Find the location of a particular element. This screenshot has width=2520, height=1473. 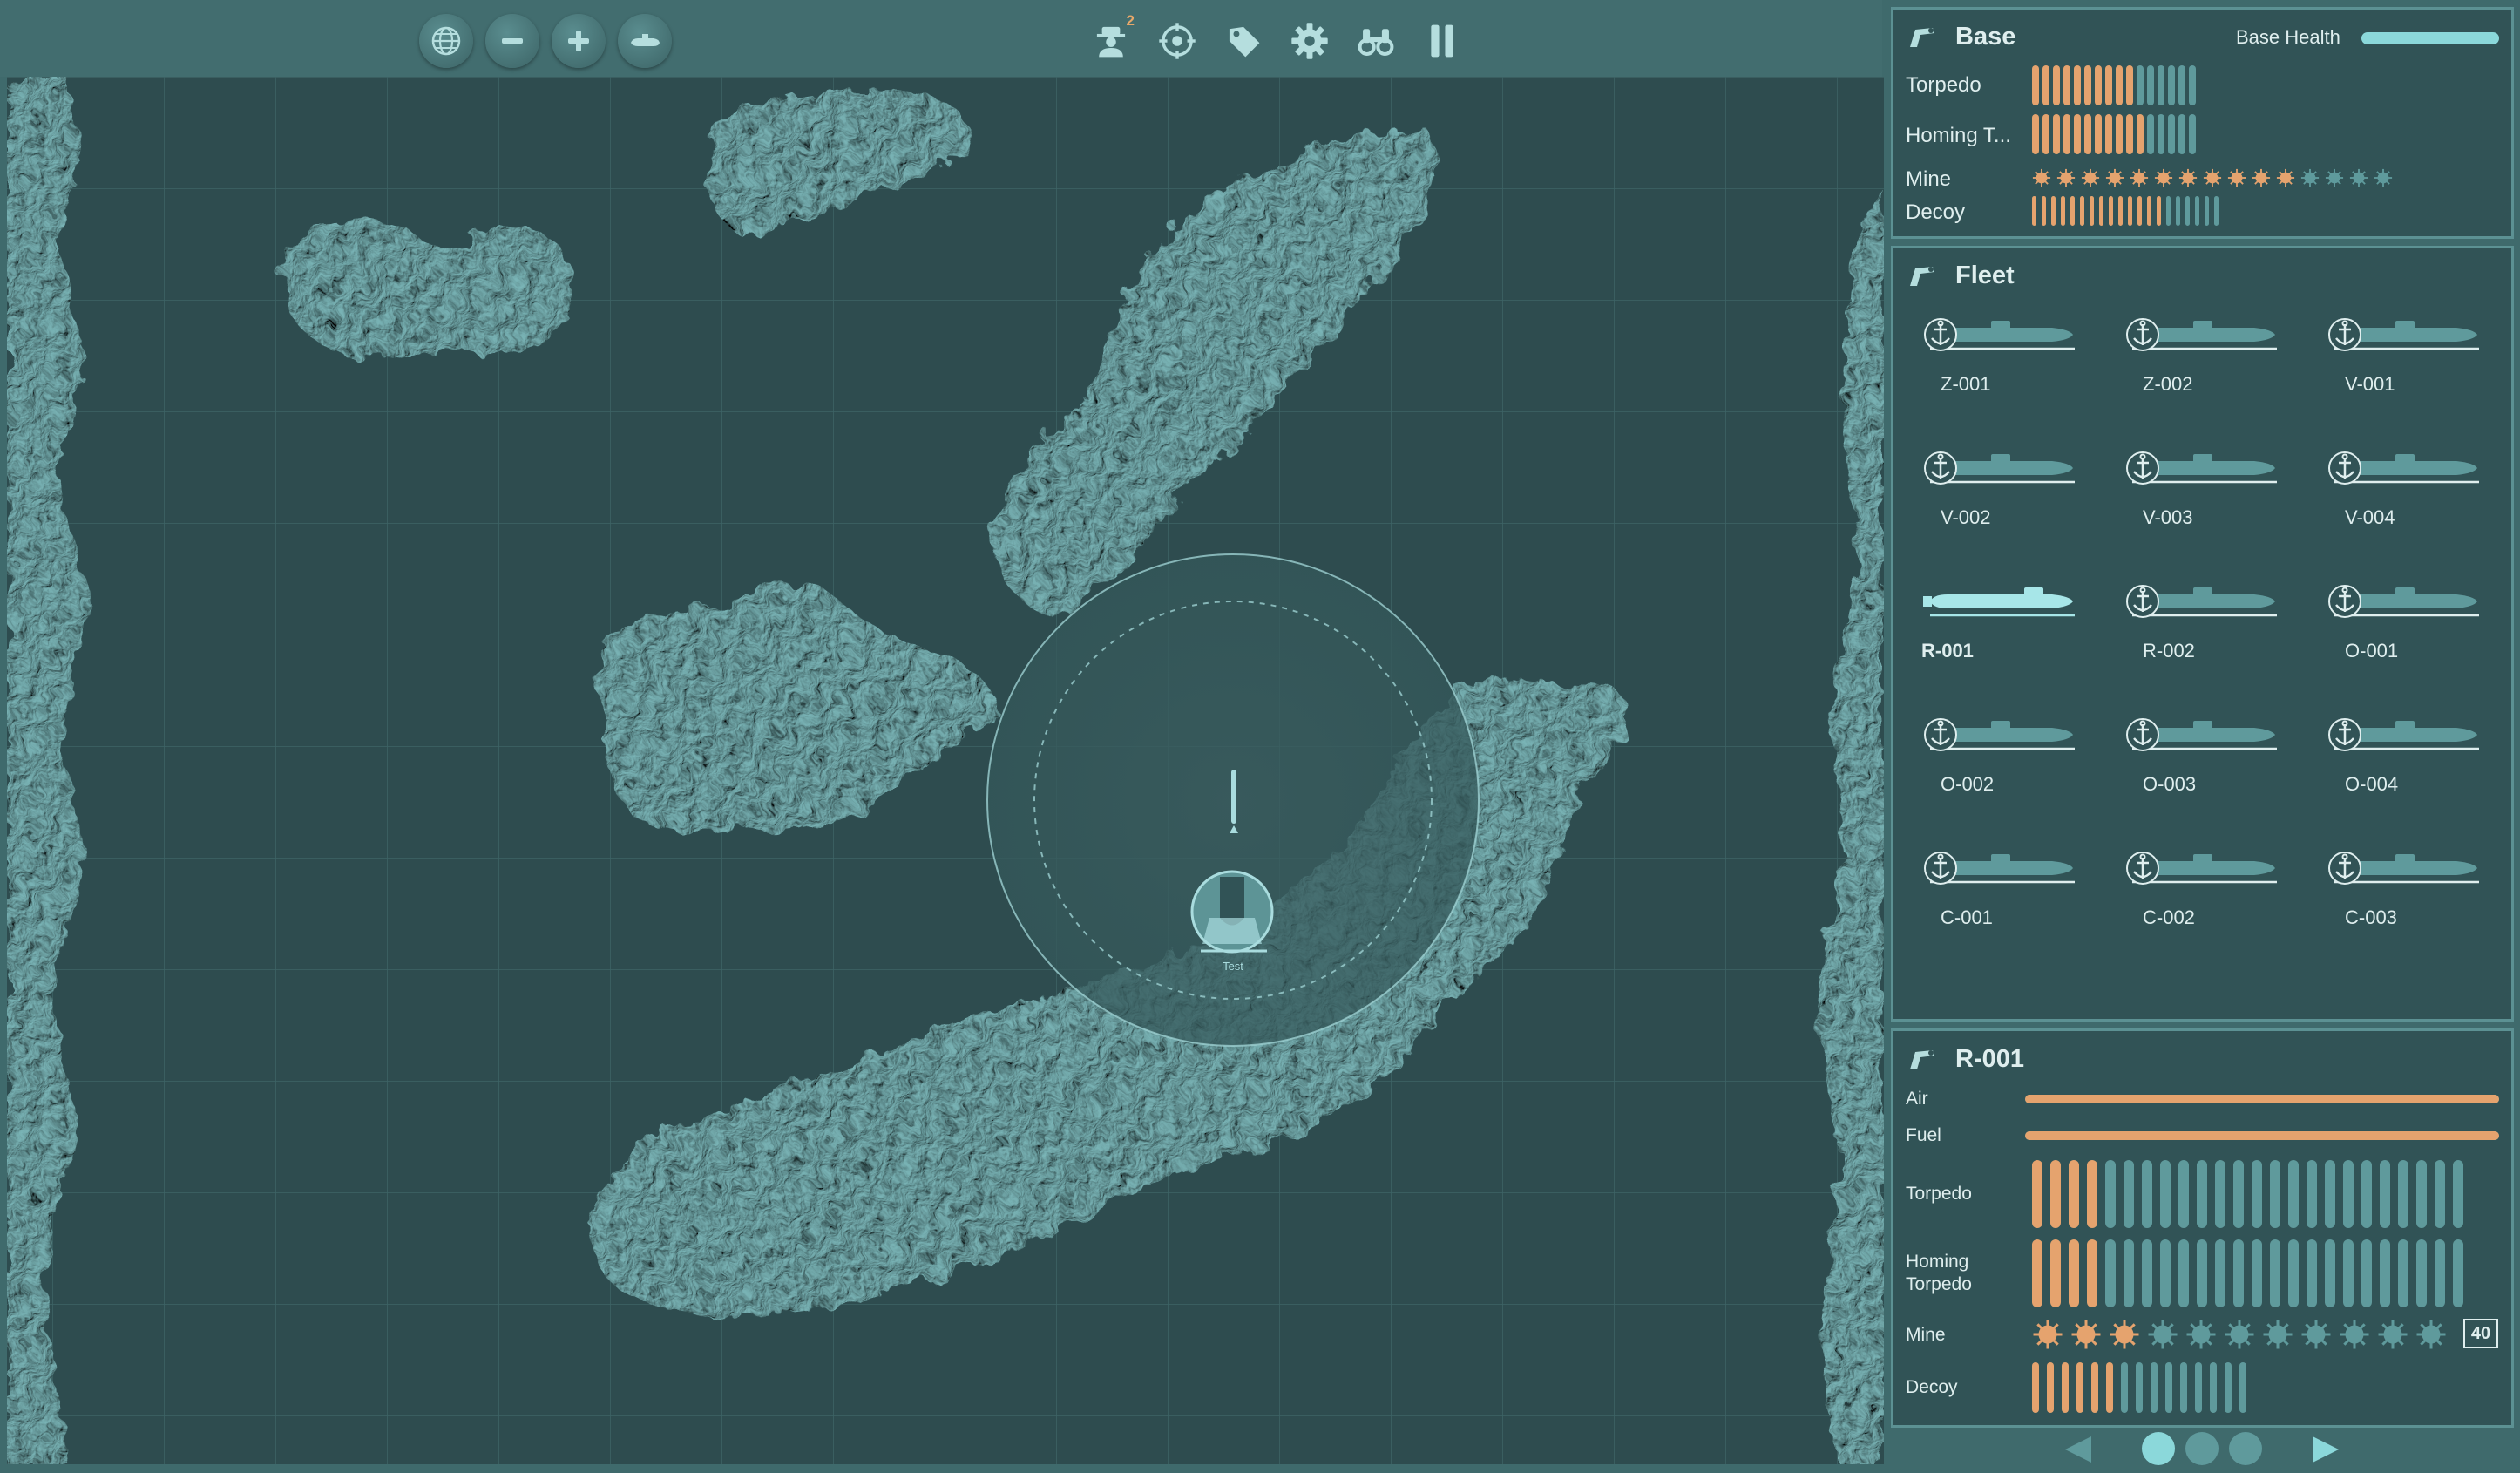

fleet-unit-v-003: V-003 is located at coordinates (2206, 492).